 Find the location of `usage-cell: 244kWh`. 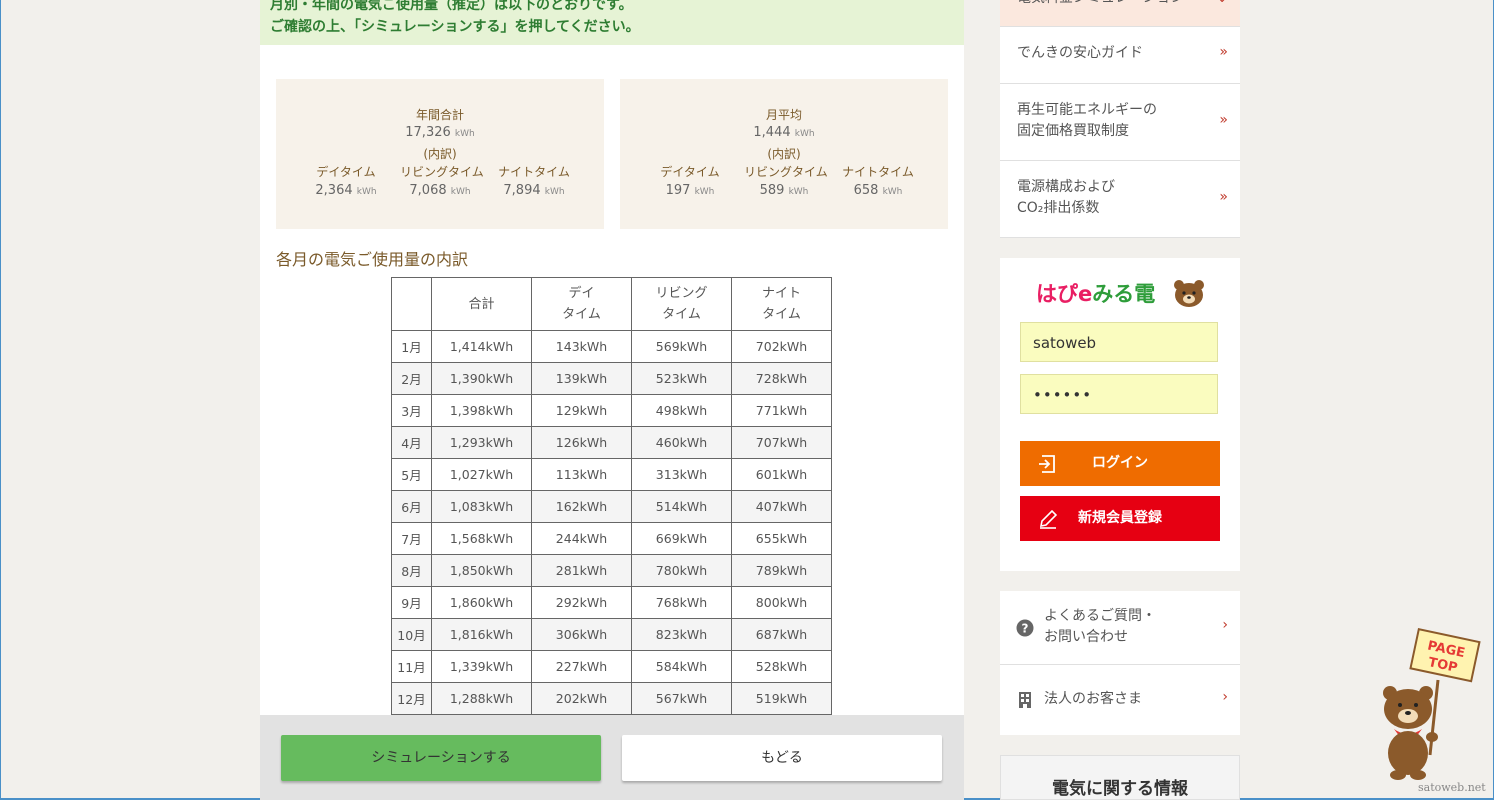

usage-cell: 244kWh is located at coordinates (581, 538).